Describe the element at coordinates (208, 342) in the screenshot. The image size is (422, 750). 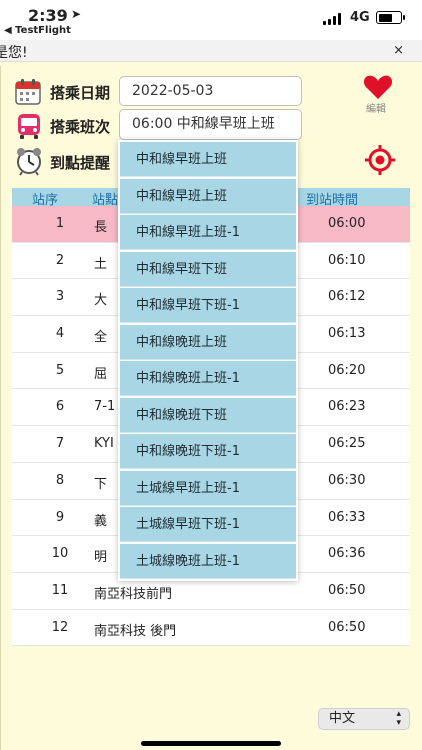
I see `dropdown-option: 中和線晚班上班` at that location.